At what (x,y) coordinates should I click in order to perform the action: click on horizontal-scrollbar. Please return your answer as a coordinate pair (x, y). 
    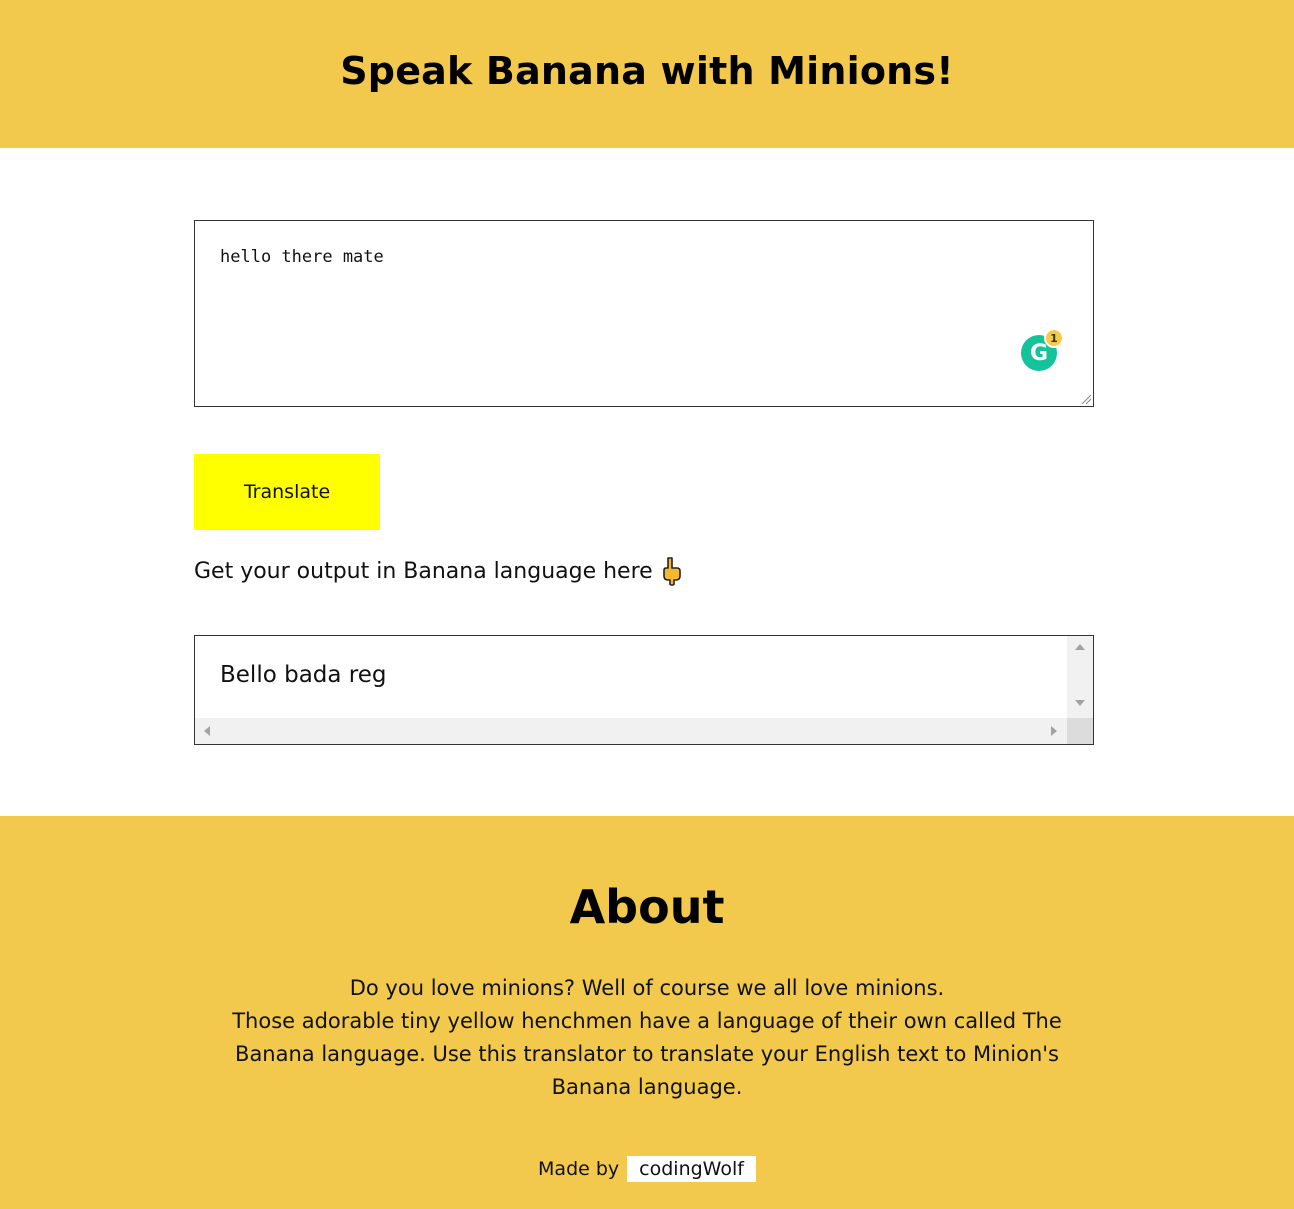
    Looking at the image, I should click on (631, 731).